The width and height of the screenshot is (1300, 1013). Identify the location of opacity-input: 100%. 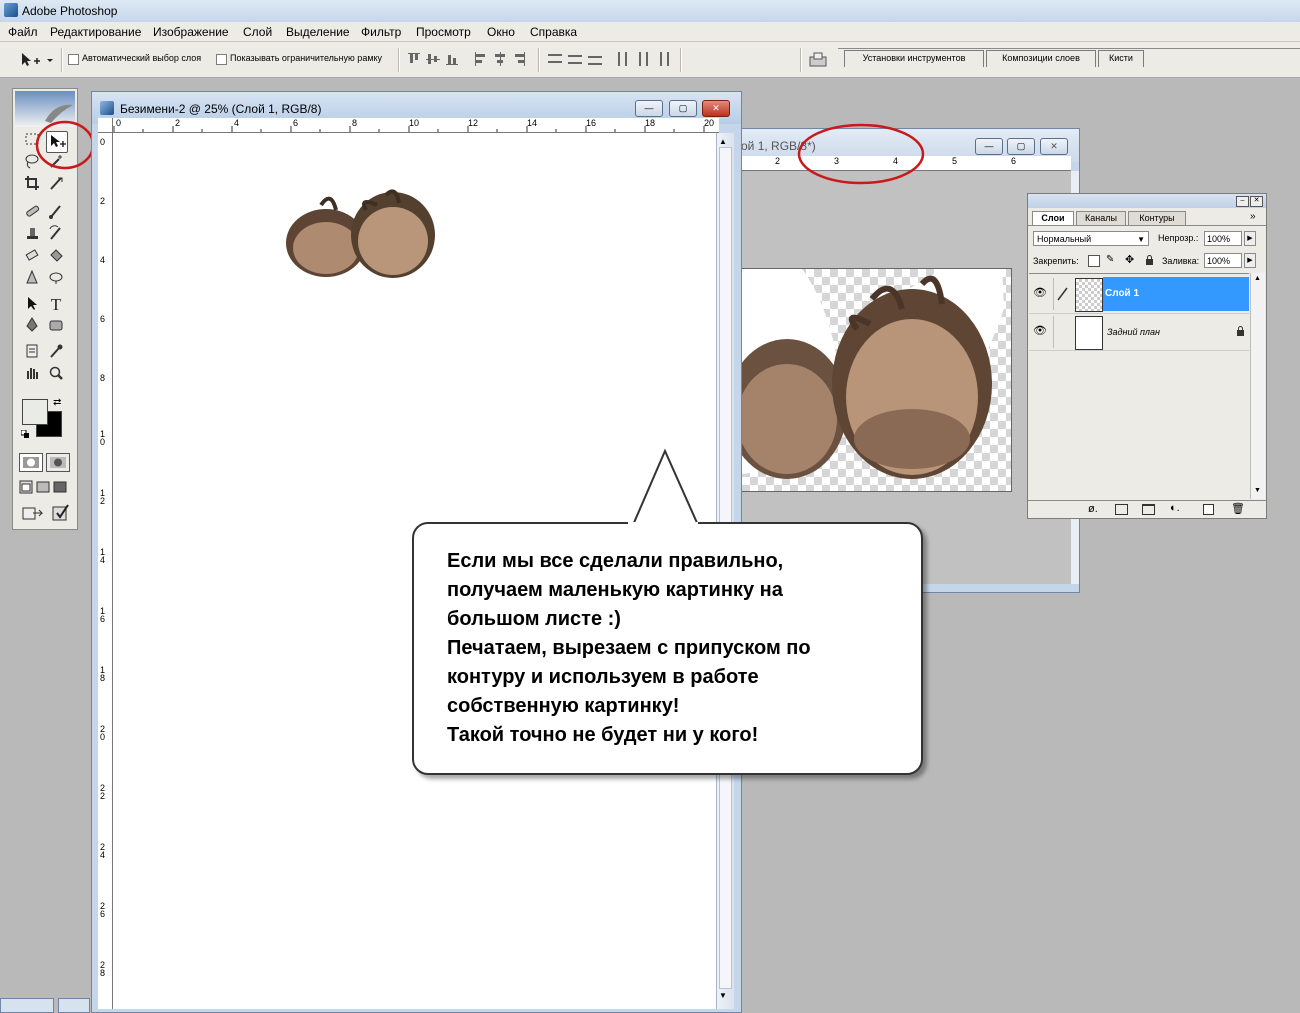
(1223, 238).